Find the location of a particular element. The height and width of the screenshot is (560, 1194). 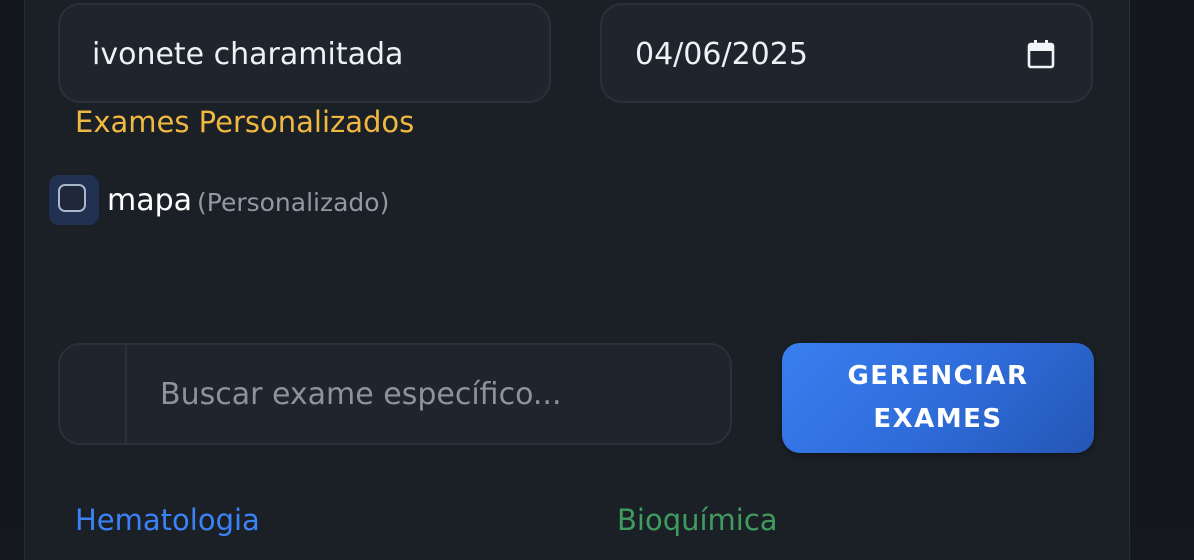

custom-exam-label: mapa is located at coordinates (149, 200).